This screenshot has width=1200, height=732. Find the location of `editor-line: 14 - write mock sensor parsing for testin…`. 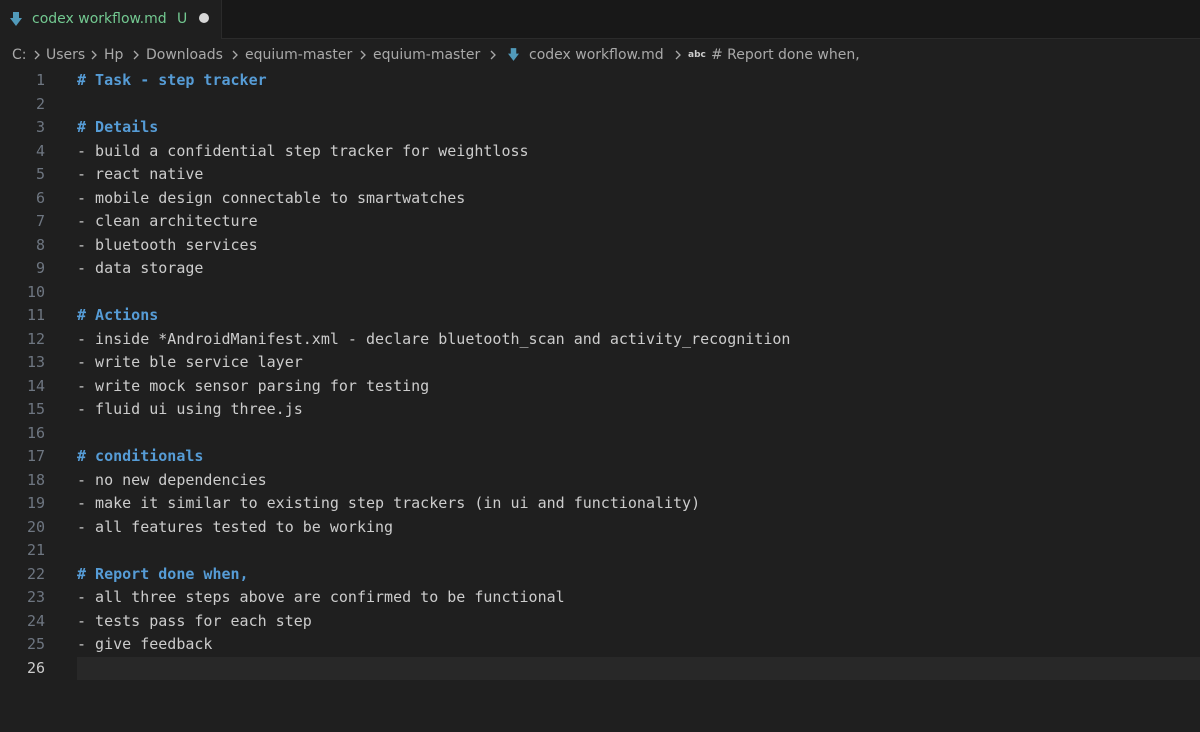

editor-line: 14 - write mock sensor parsing for testin… is located at coordinates (600, 387).